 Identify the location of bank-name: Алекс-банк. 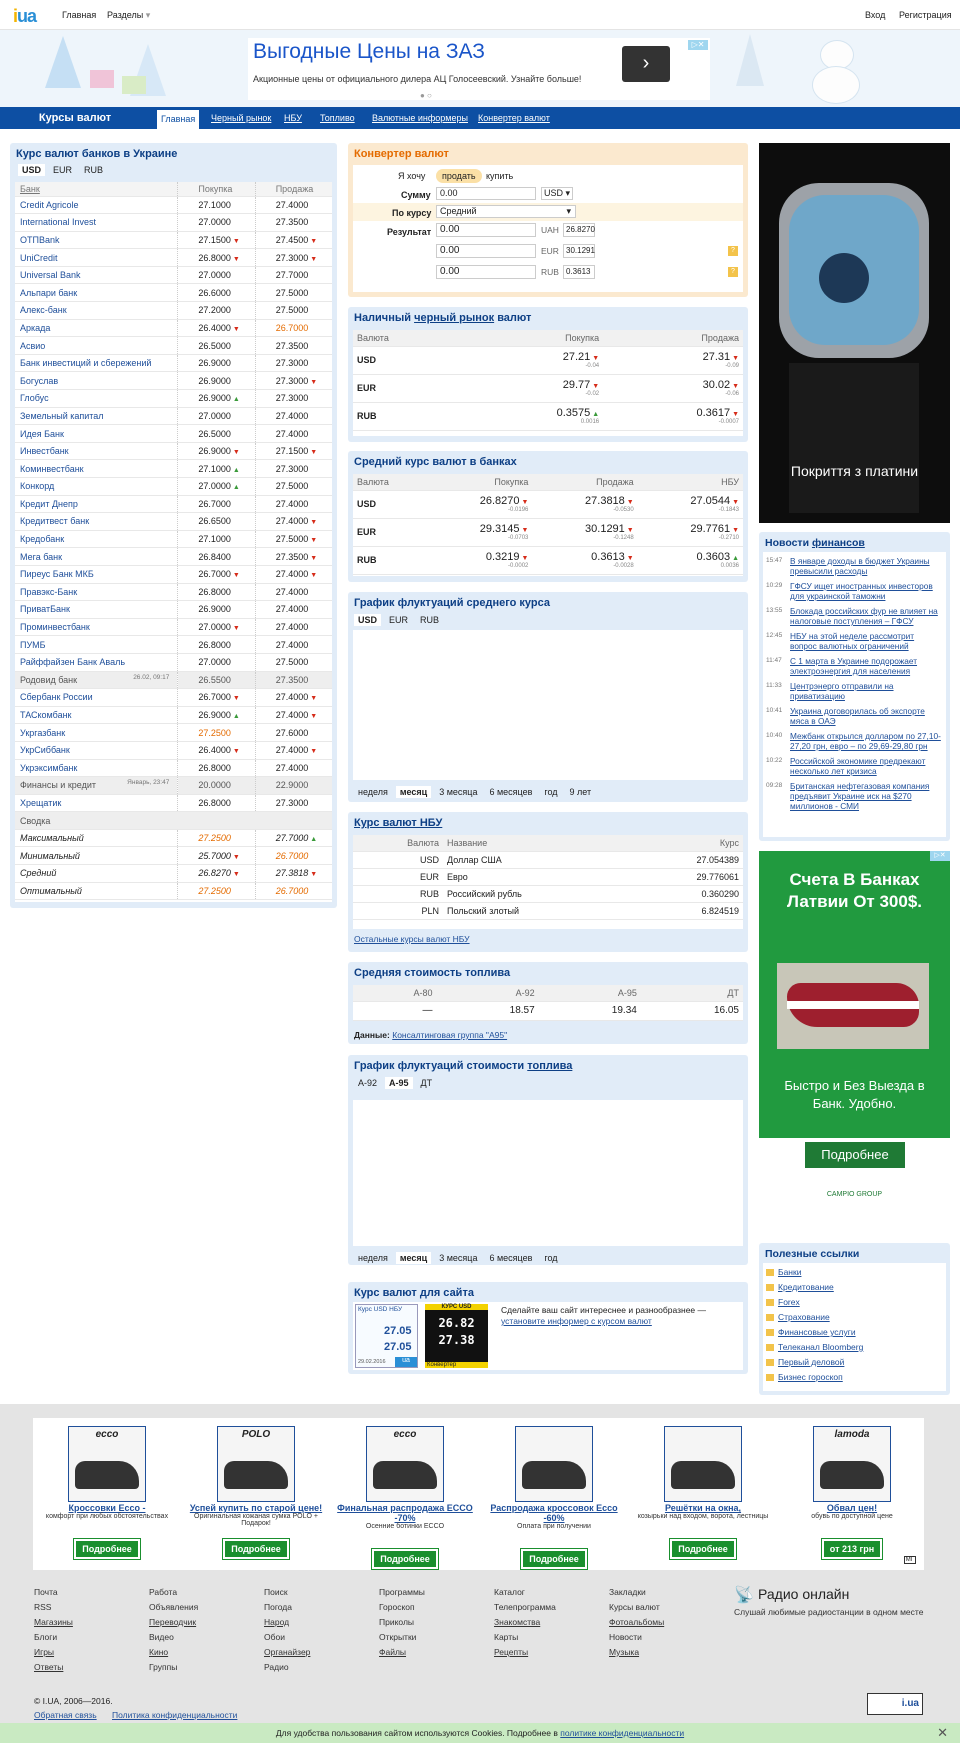
(96, 310).